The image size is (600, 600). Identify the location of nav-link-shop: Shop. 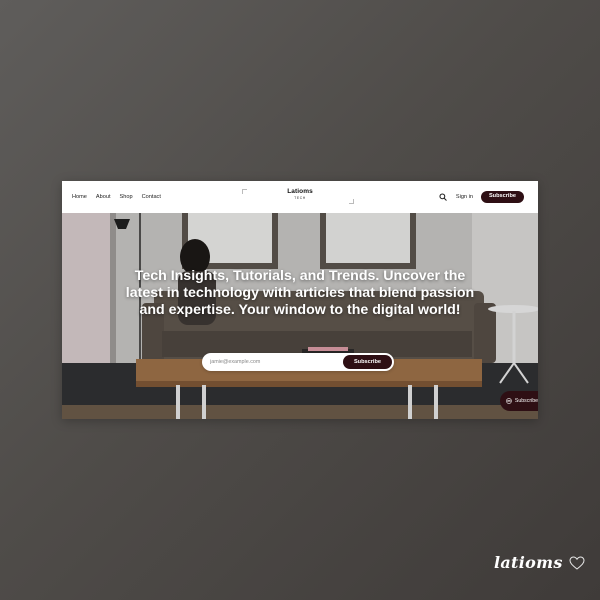
(126, 197).